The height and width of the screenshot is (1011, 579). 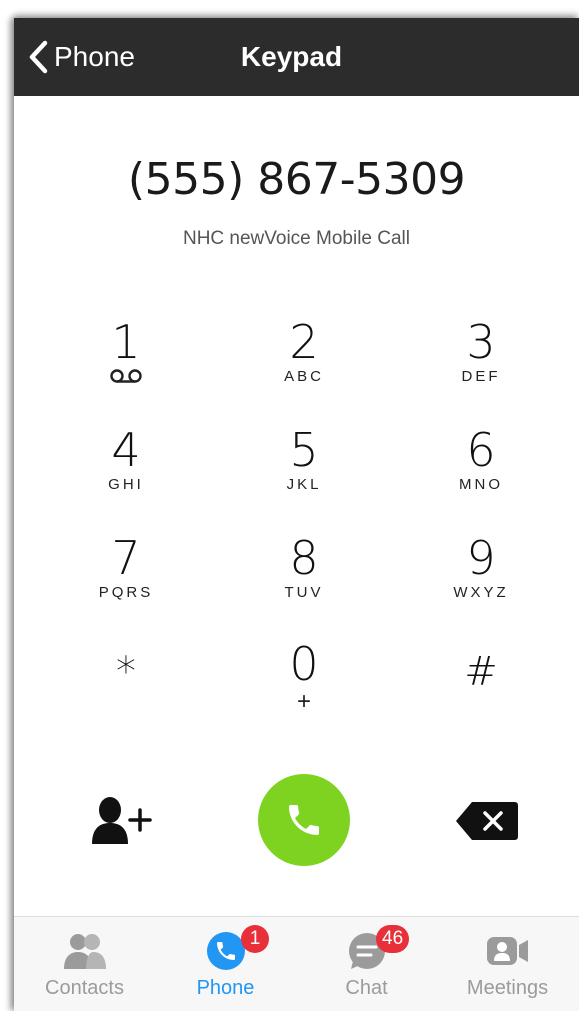 What do you see at coordinates (122, 820) in the screenshot?
I see `add-contact-icon` at bounding box center [122, 820].